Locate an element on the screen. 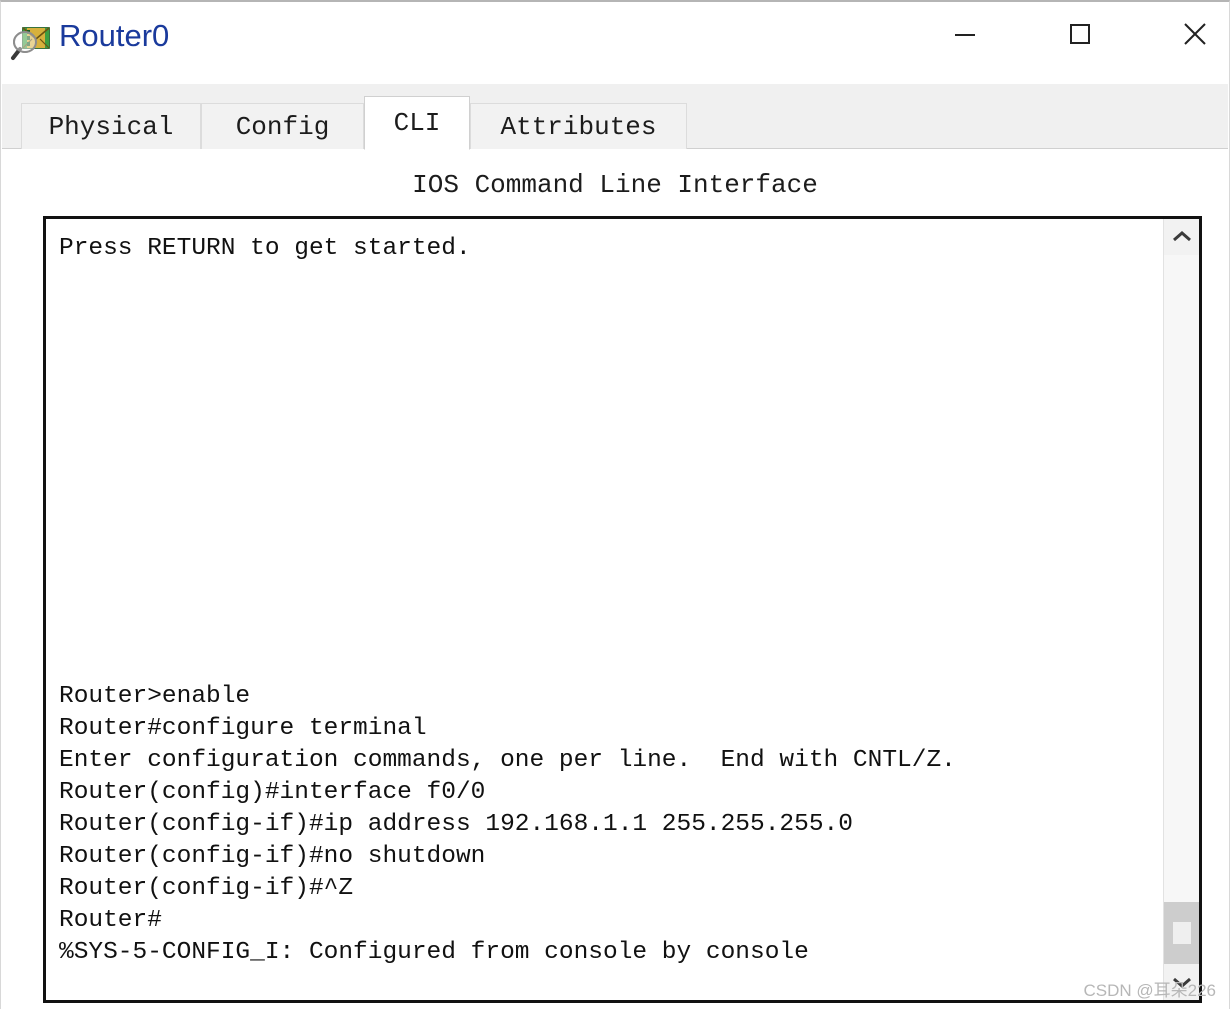 The width and height of the screenshot is (1230, 1010). window-title: Router0 is located at coordinates (114, 35).